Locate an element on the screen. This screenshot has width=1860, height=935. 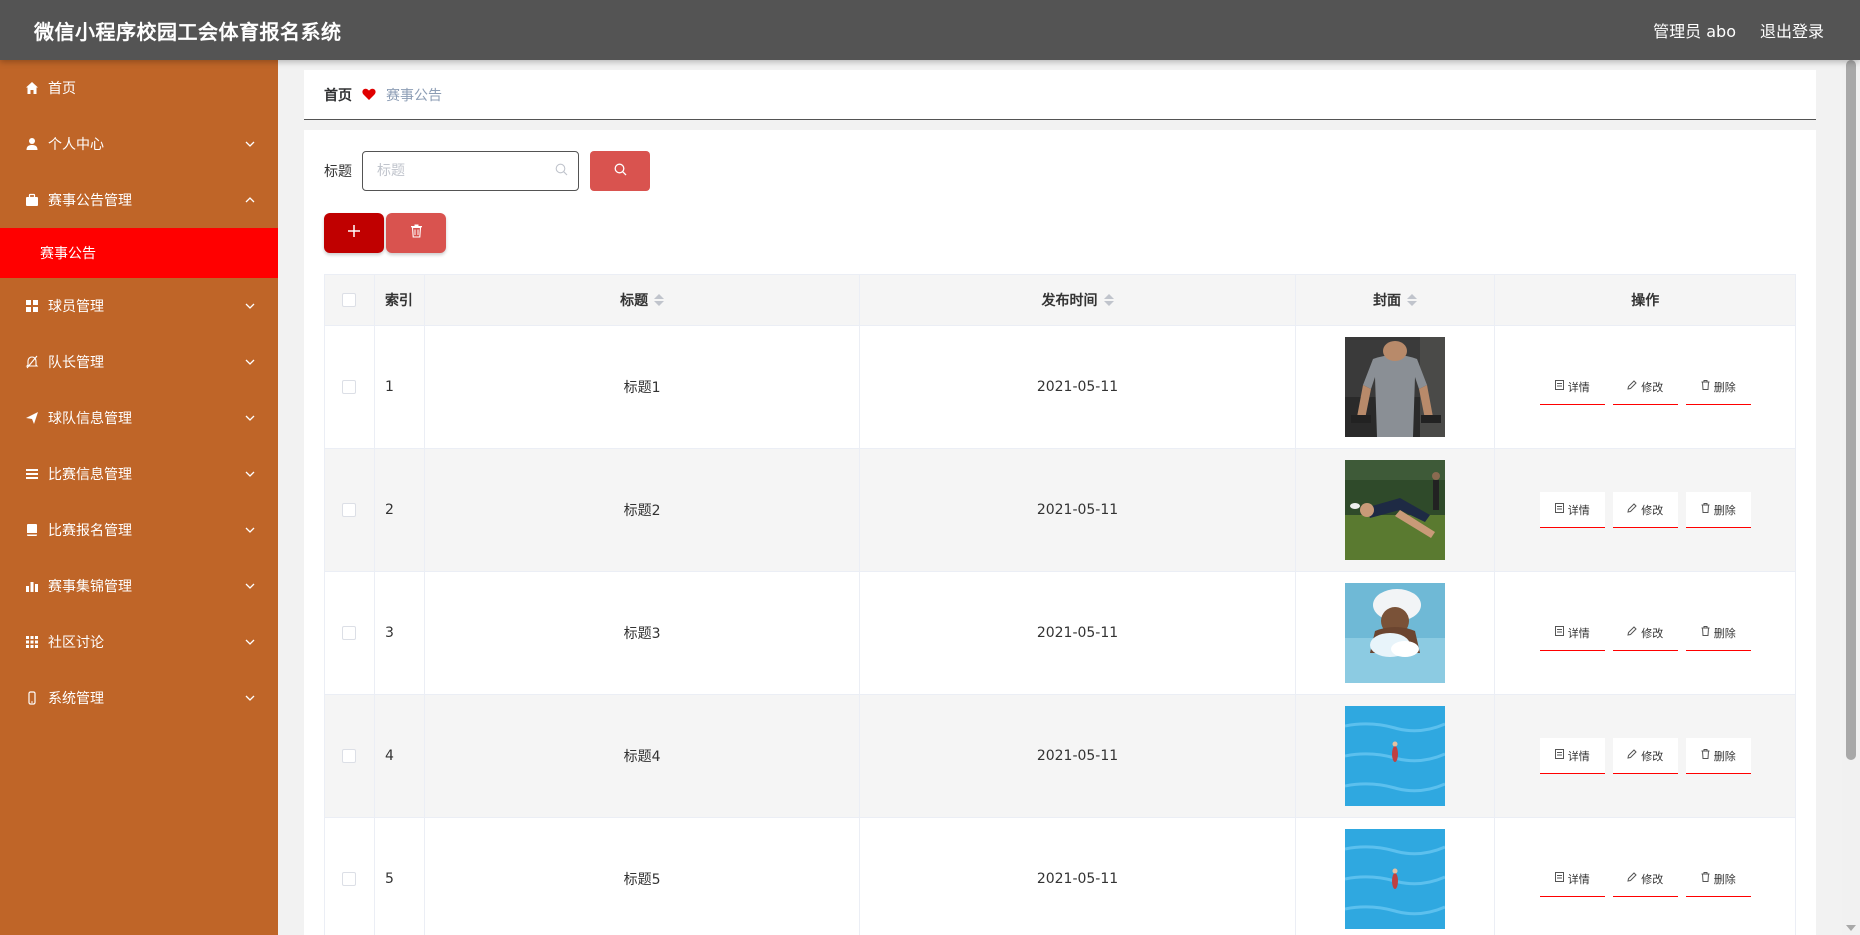
batch-delete-button is located at coordinates (416, 233).